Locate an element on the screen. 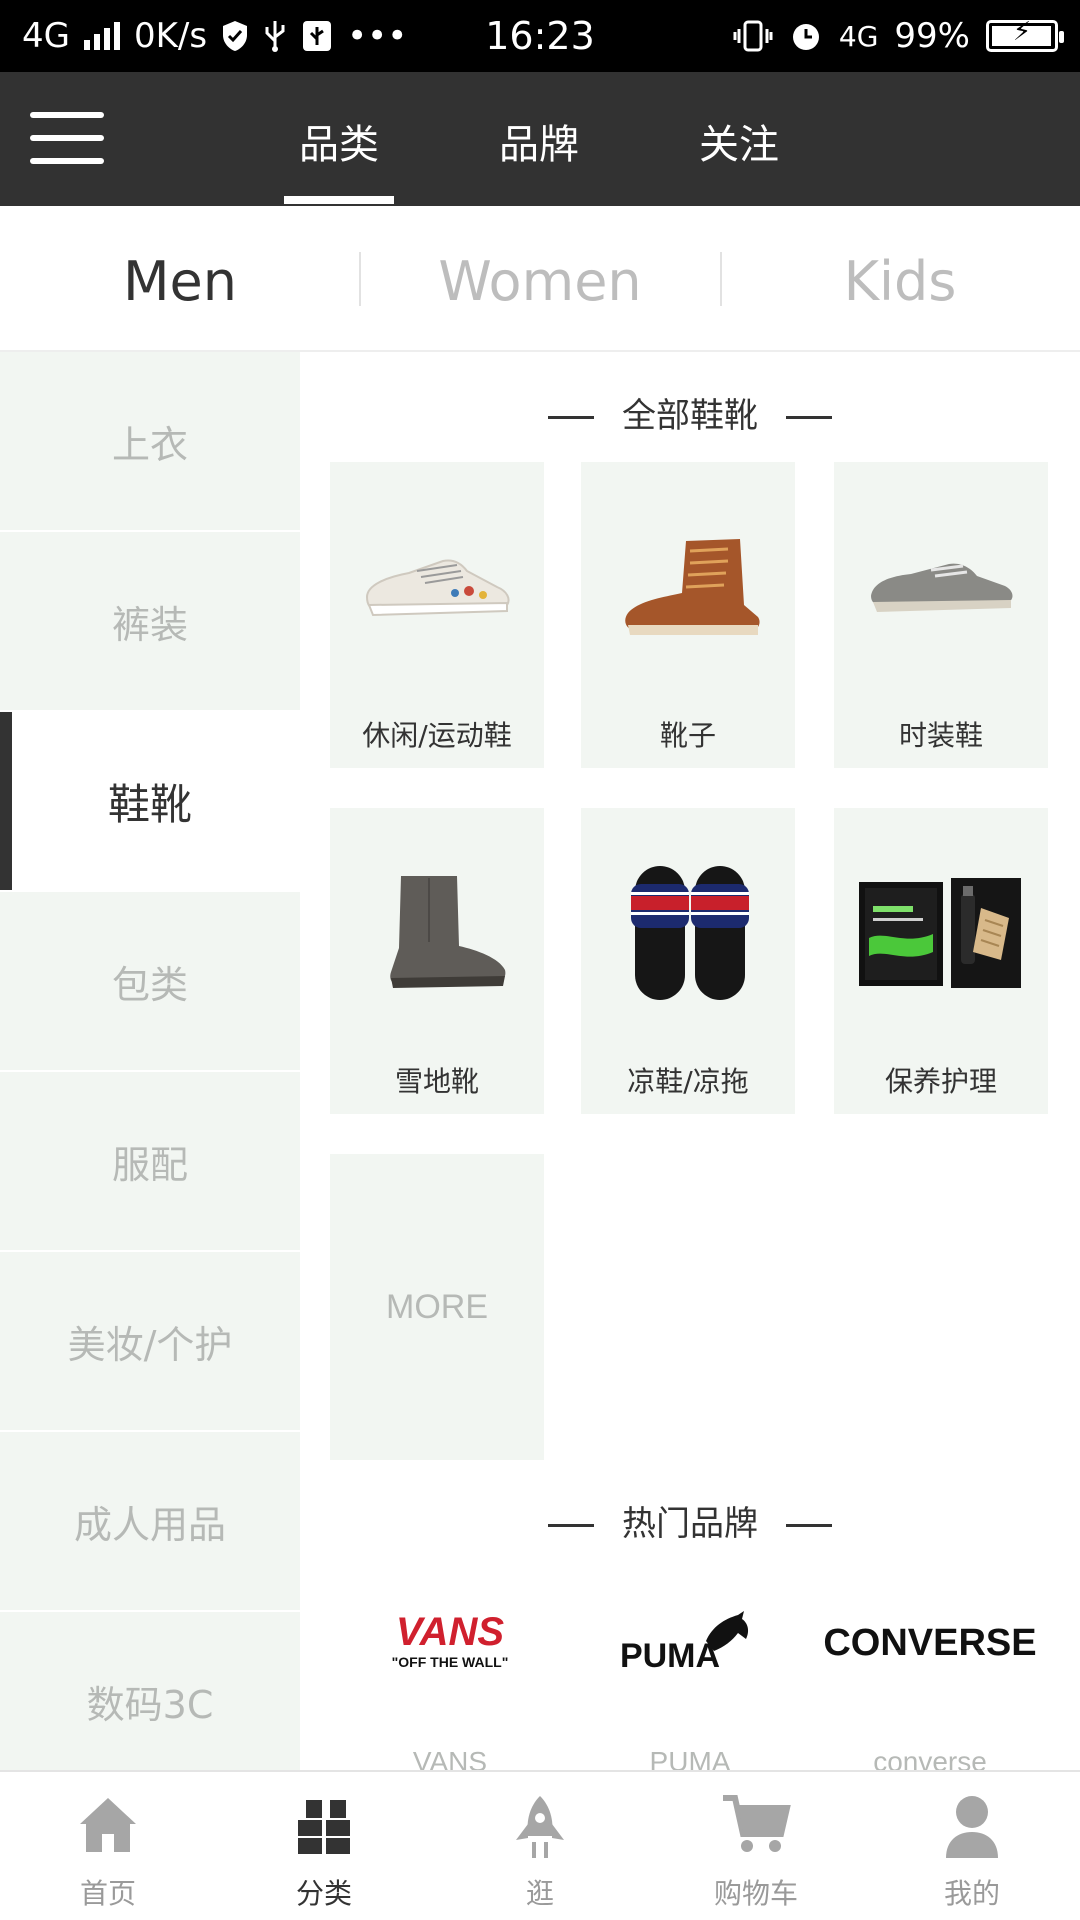  home-icon is located at coordinates (108, 1829).